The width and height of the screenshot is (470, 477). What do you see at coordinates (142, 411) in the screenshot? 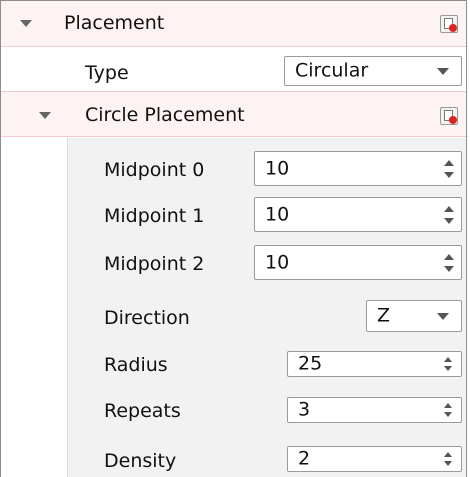
I see `repeats-label: Repeats` at bounding box center [142, 411].